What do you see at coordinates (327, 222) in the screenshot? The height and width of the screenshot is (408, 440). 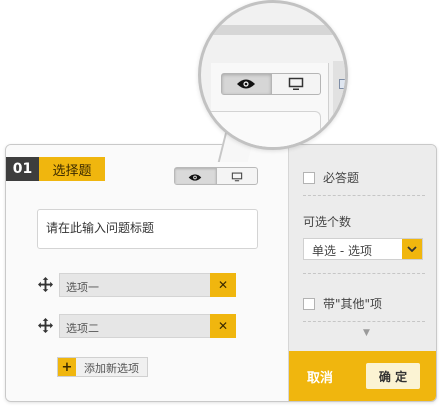 I see `choice-count-label: 可选个数` at bounding box center [327, 222].